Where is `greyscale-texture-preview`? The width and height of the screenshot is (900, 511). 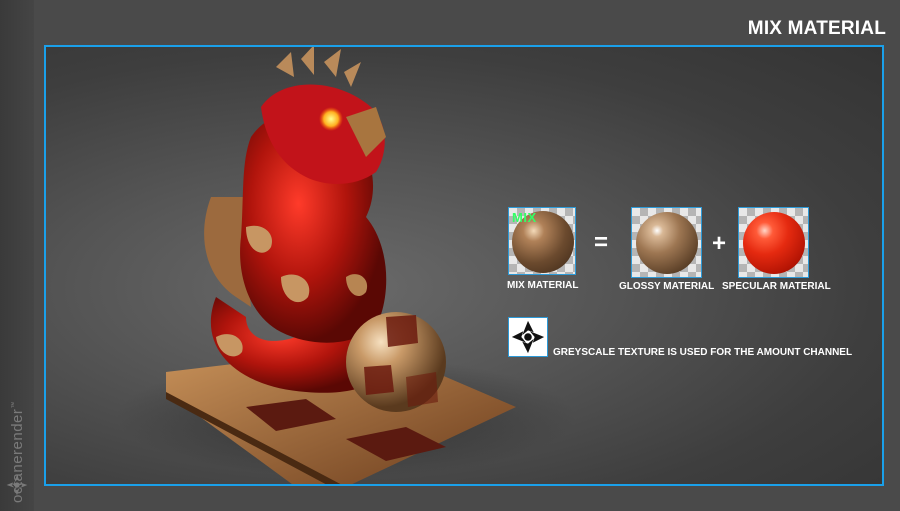
greyscale-texture-preview is located at coordinates (528, 337).